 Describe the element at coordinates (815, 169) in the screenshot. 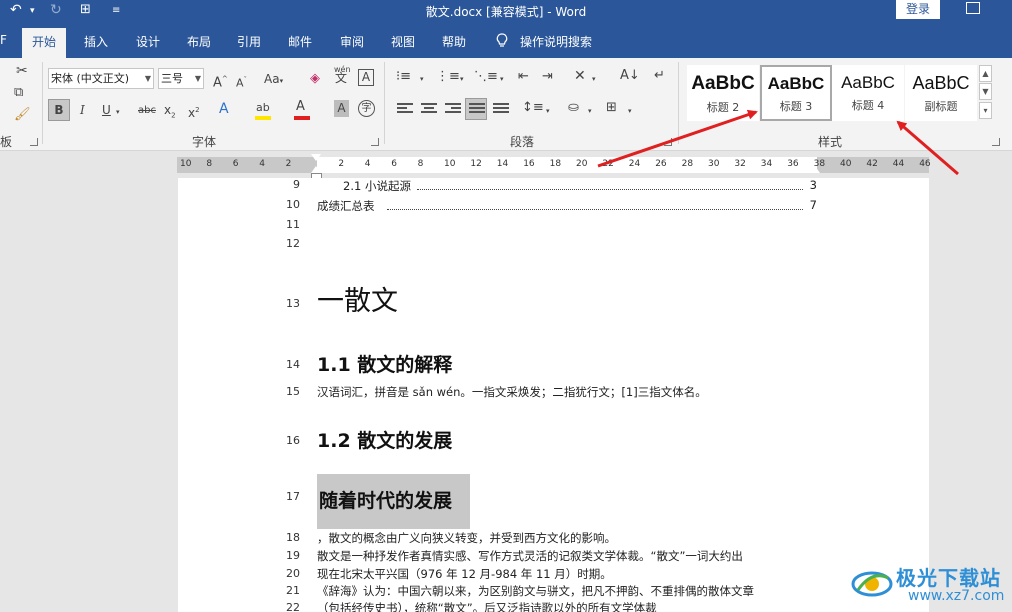

I see `right-indent-marker` at that location.